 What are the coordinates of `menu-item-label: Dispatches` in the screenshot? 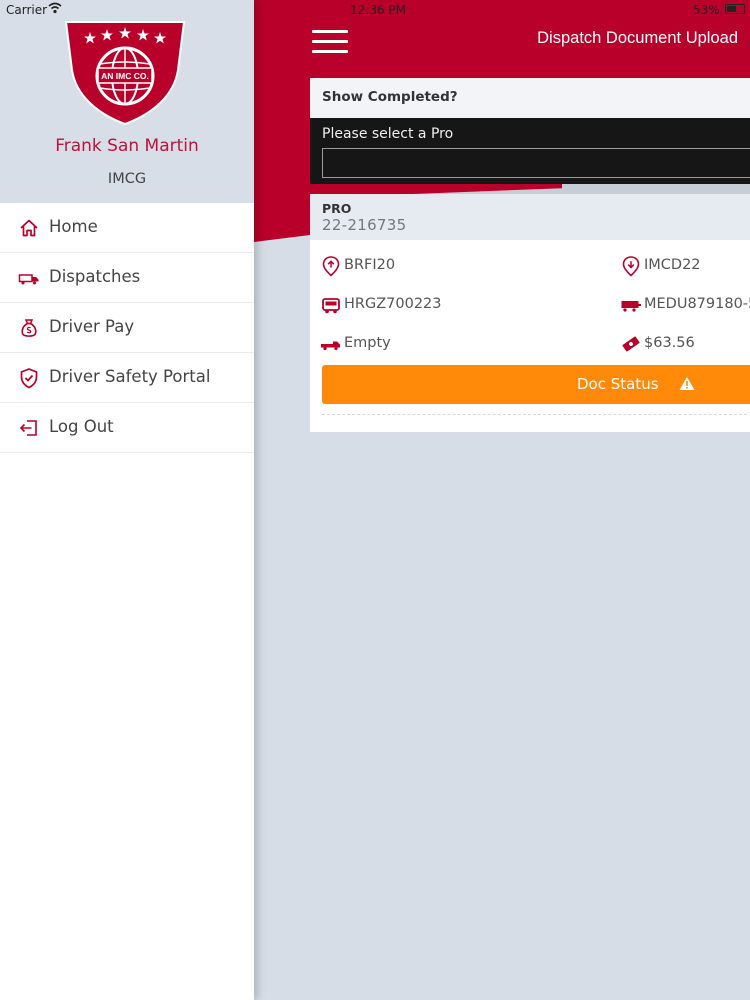 It's located at (95, 276).